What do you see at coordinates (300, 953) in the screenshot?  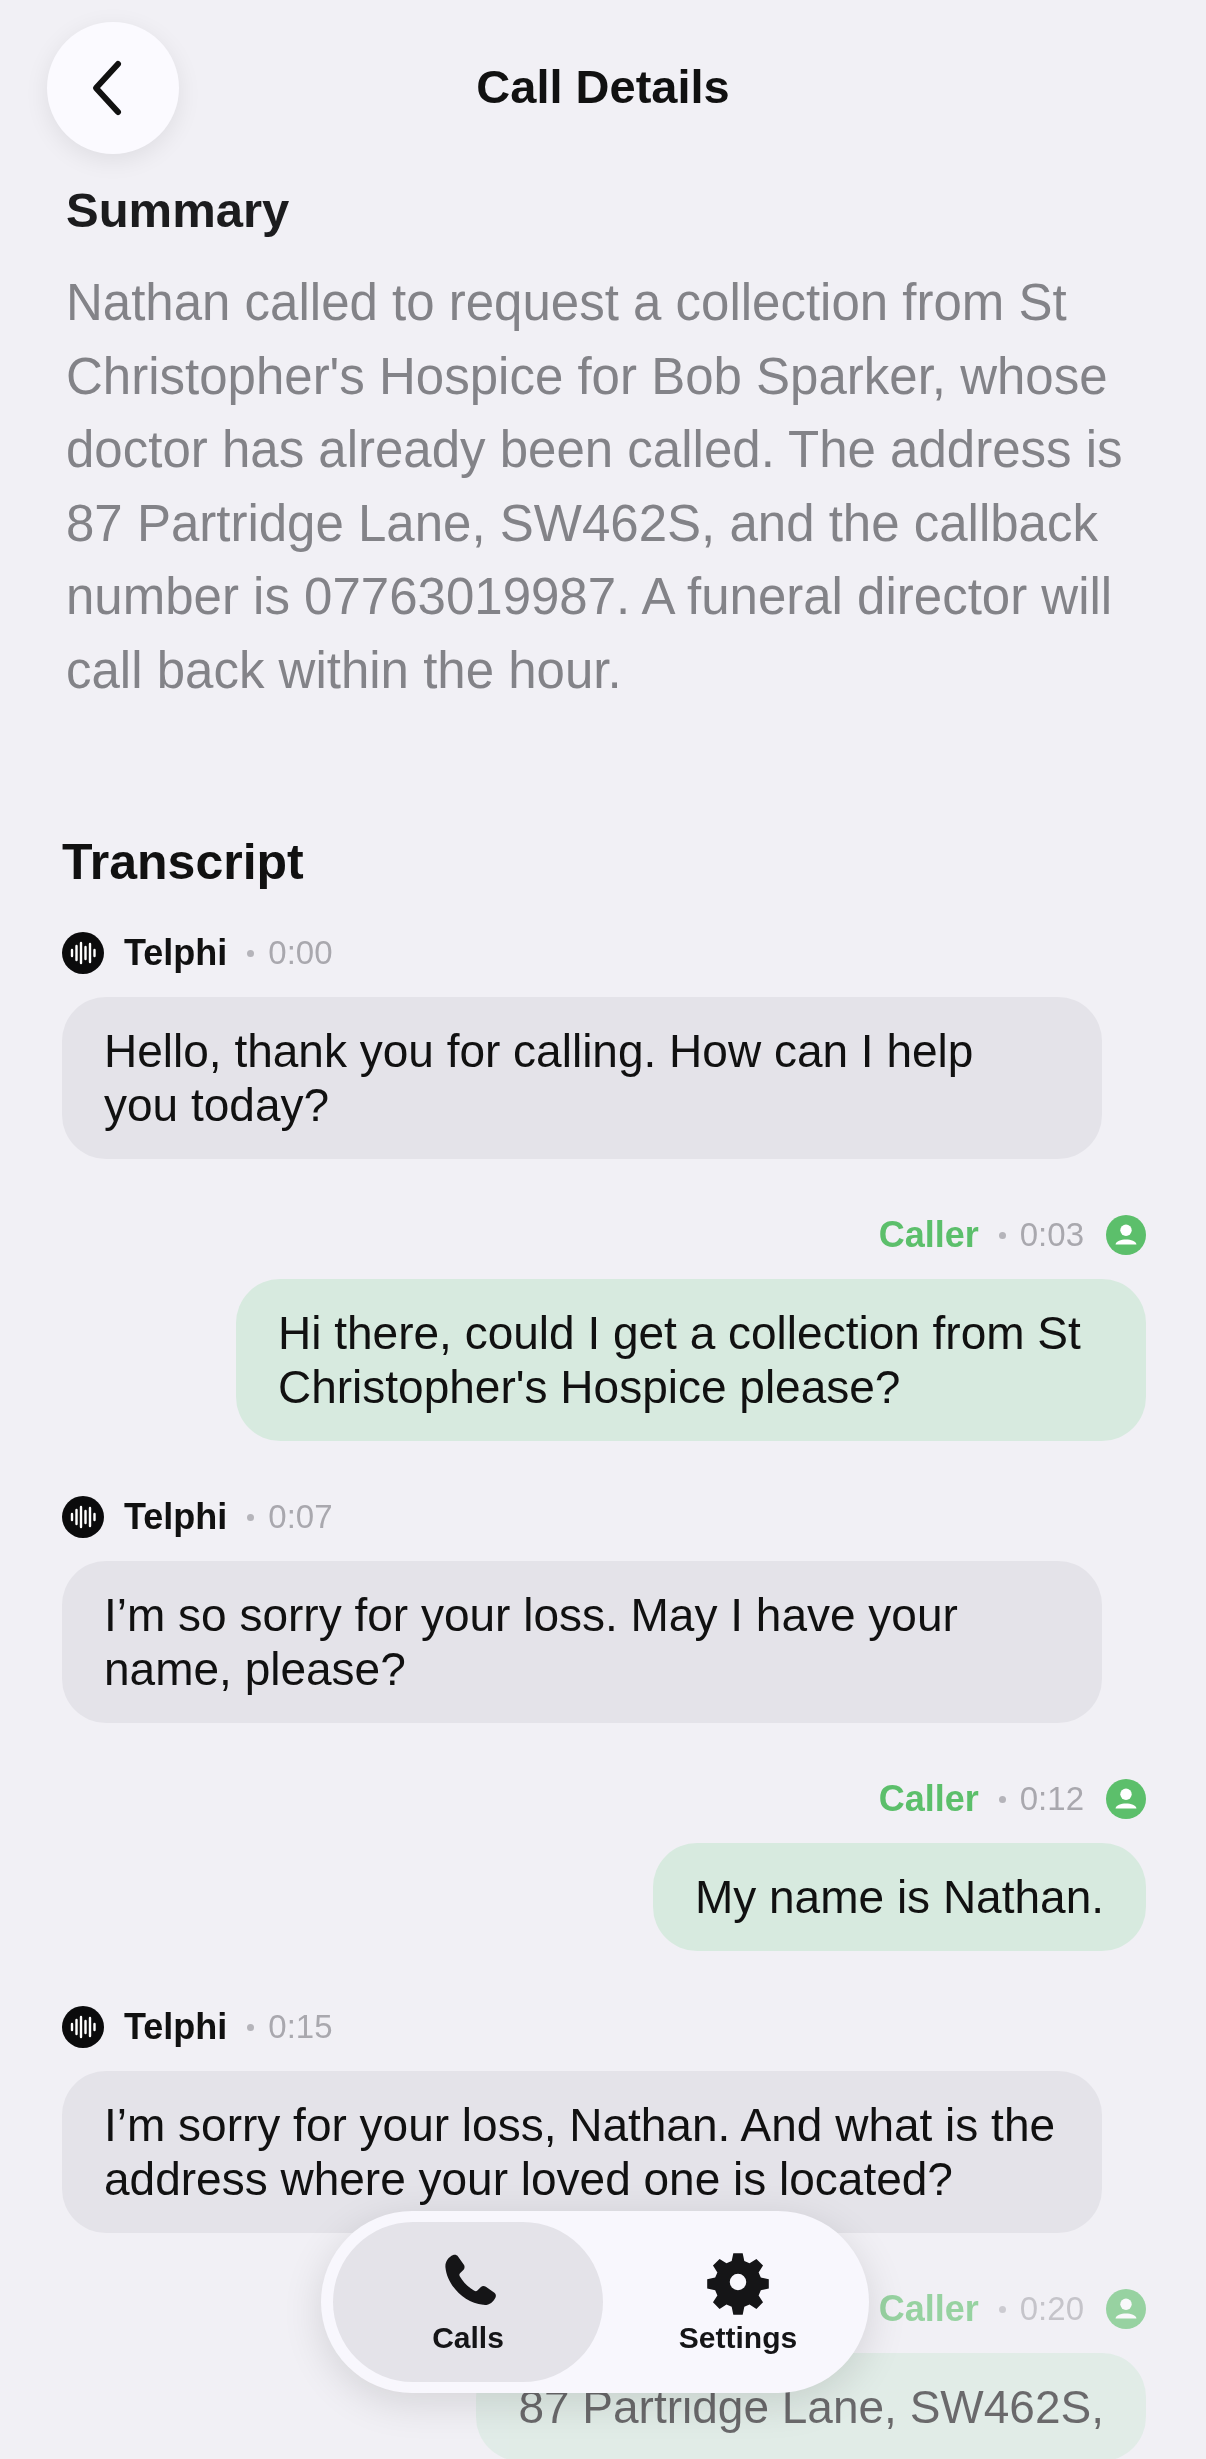 I see `timestamp: 0:00` at bounding box center [300, 953].